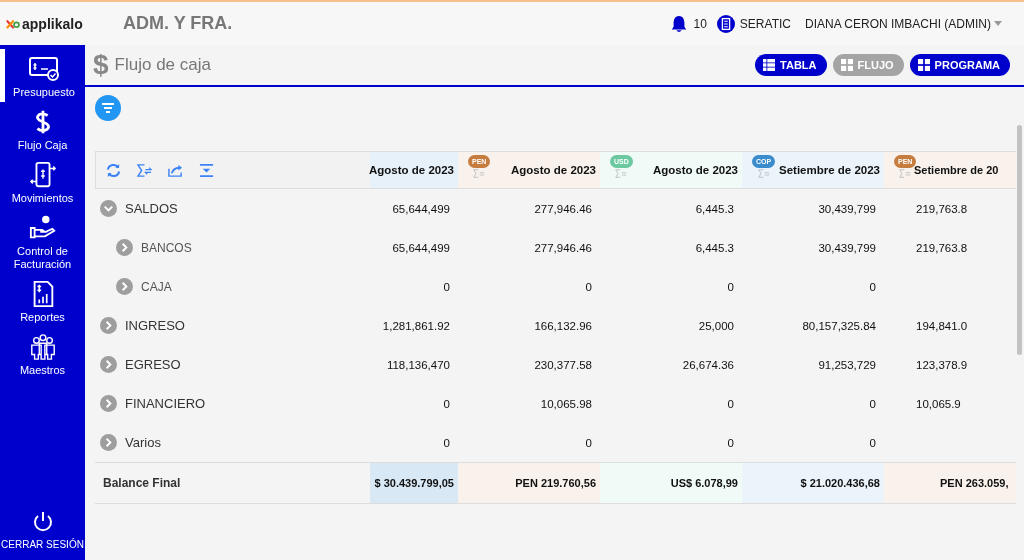 The height and width of the screenshot is (560, 1024). Describe the element at coordinates (418, 364) in the screenshot. I see `table-cell: 118,136,470` at that location.